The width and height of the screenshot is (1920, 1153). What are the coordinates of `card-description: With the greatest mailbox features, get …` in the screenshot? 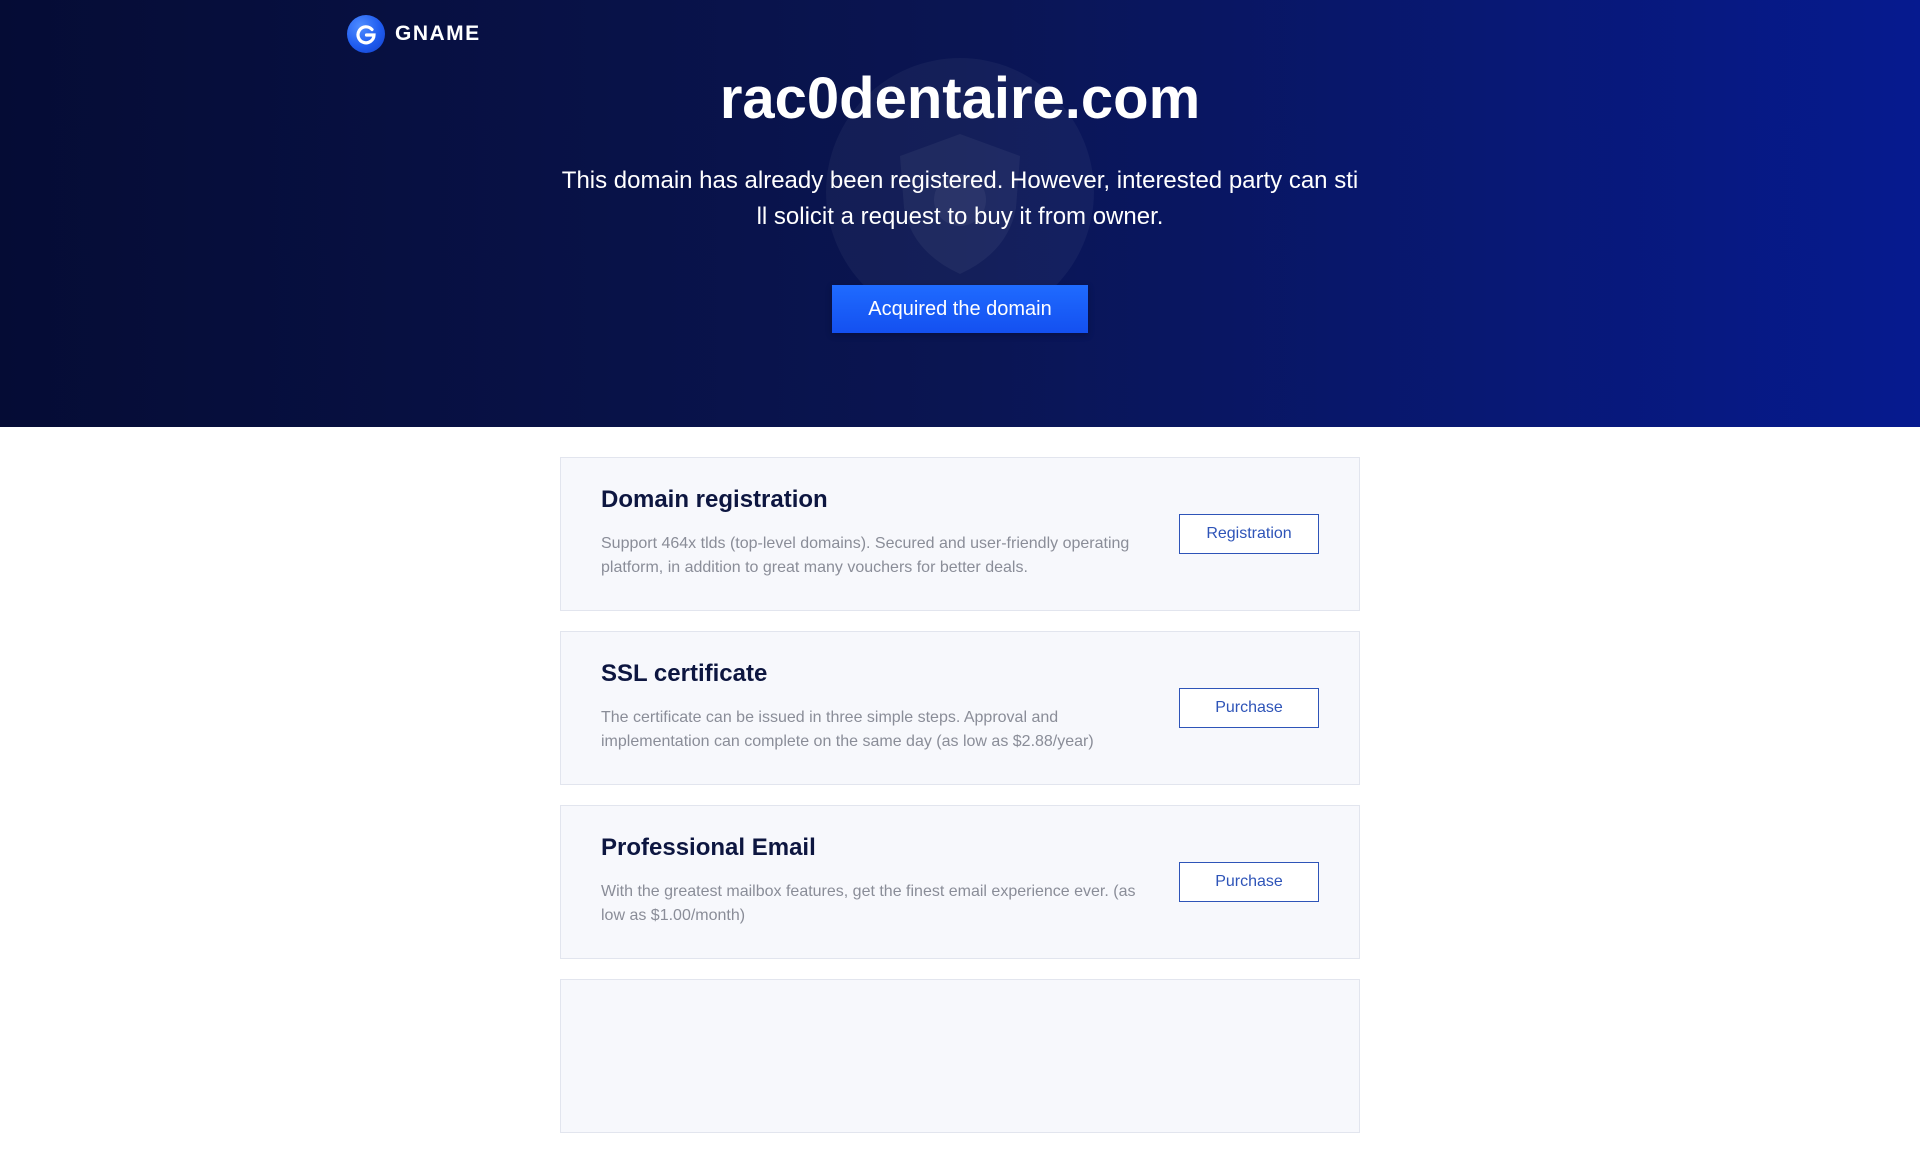 It's located at (868, 903).